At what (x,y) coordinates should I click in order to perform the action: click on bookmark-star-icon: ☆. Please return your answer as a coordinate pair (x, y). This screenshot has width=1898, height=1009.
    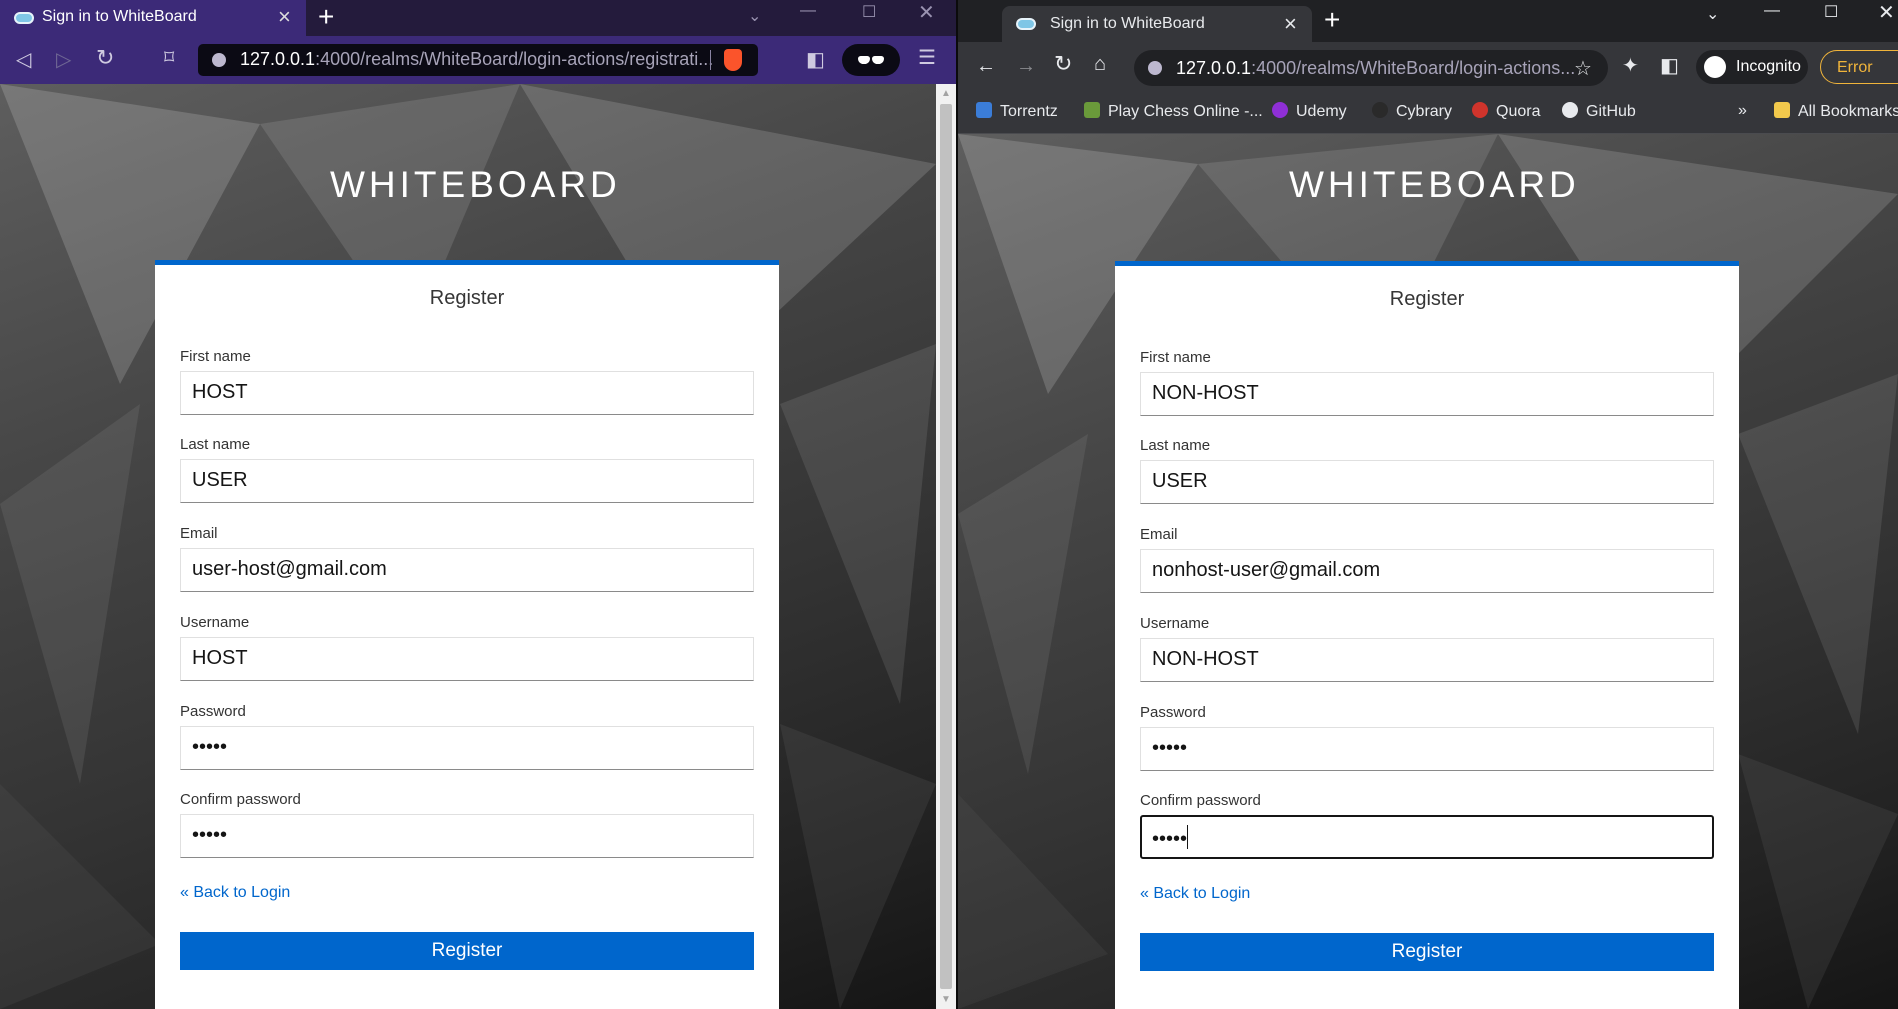
    Looking at the image, I should click on (1583, 68).